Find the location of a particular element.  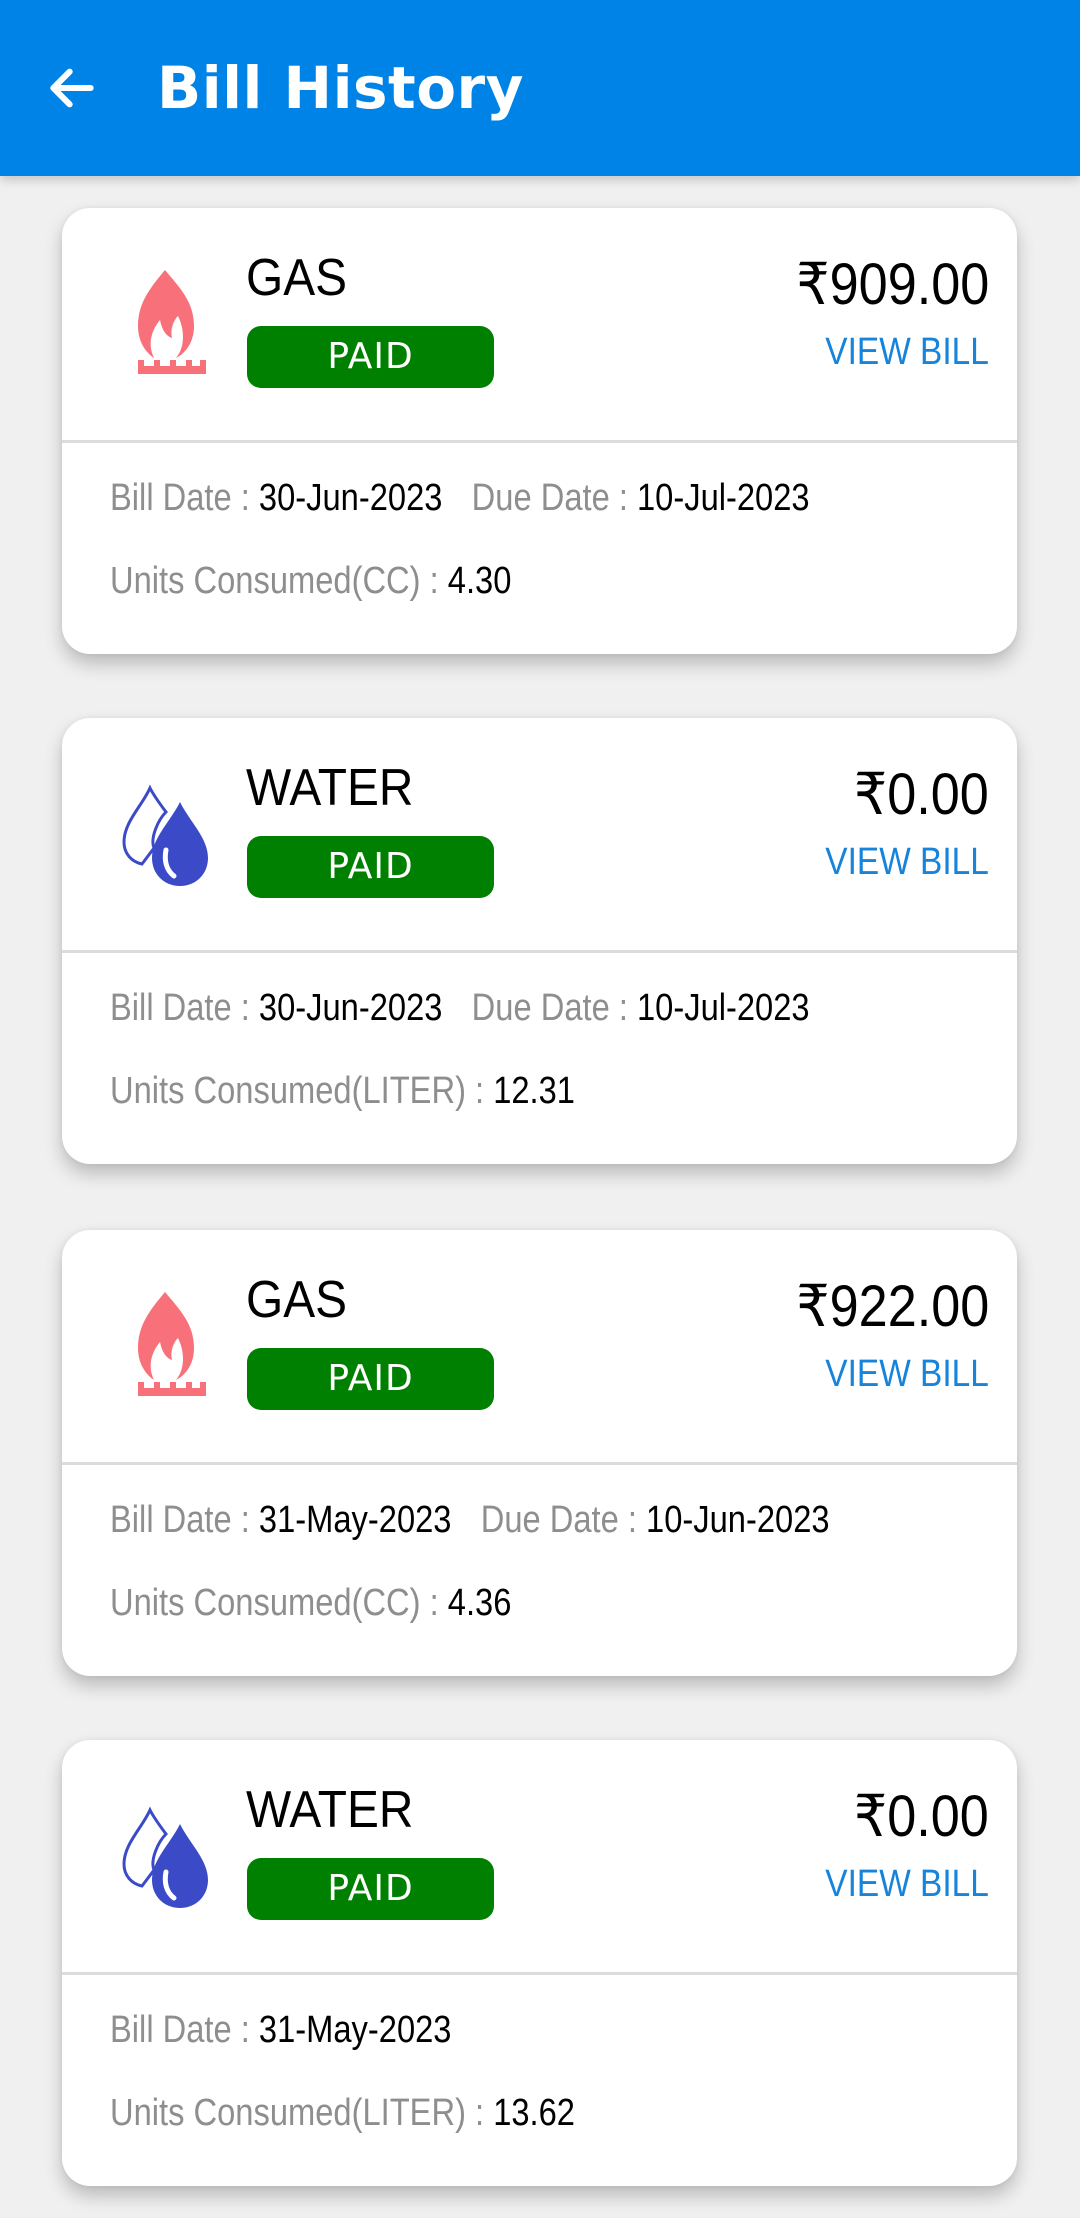

dates-row: Bill Date : 31-May-2023 is located at coordinates (280, 2030).